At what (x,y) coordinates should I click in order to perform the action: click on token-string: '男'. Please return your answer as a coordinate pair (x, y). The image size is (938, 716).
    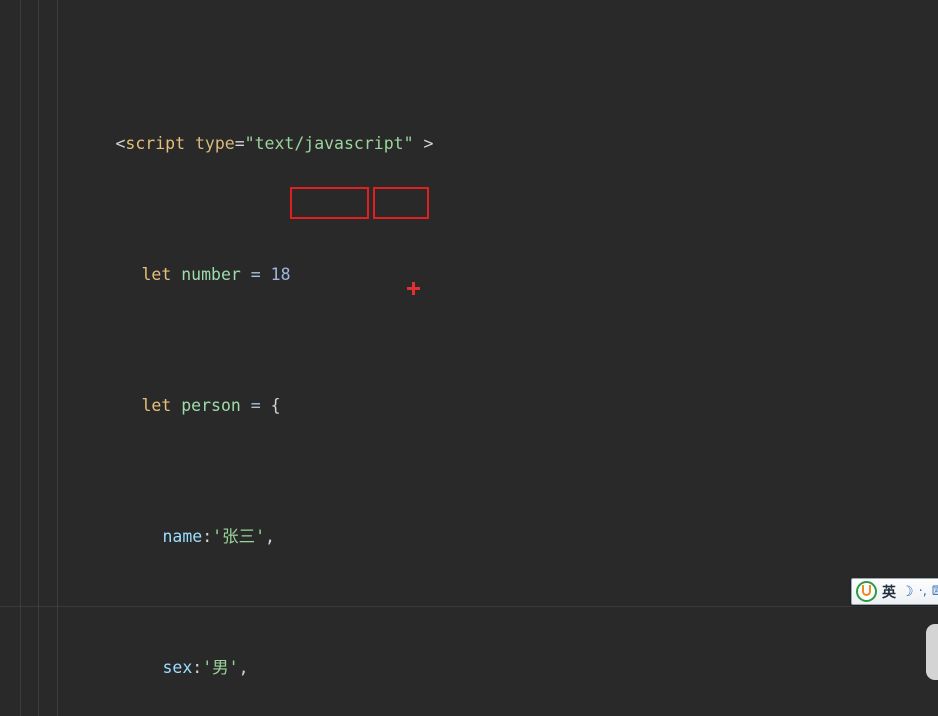
    Looking at the image, I should click on (220, 668).